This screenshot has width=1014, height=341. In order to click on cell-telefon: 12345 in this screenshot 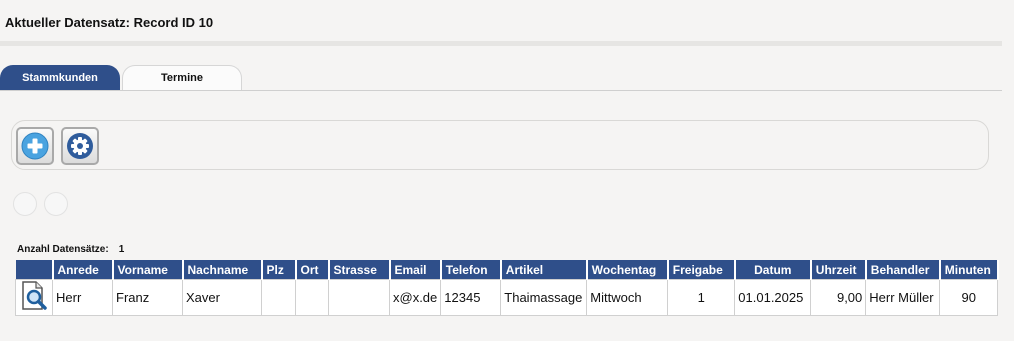, I will do `click(471, 297)`.